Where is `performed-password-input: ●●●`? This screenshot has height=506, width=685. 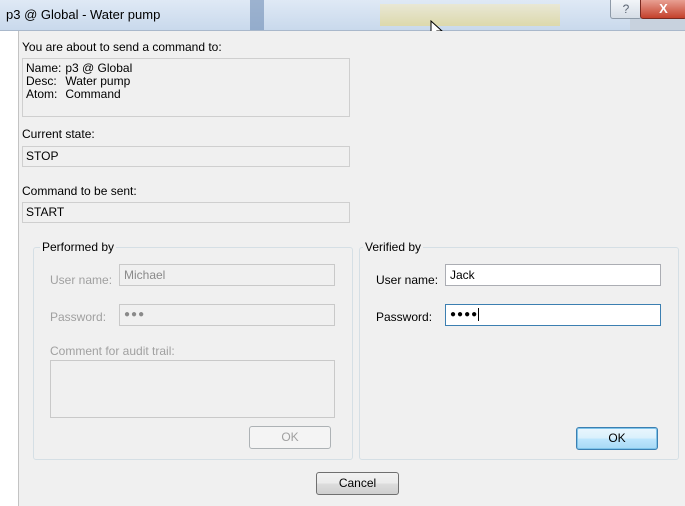
performed-password-input: ●●● is located at coordinates (227, 315).